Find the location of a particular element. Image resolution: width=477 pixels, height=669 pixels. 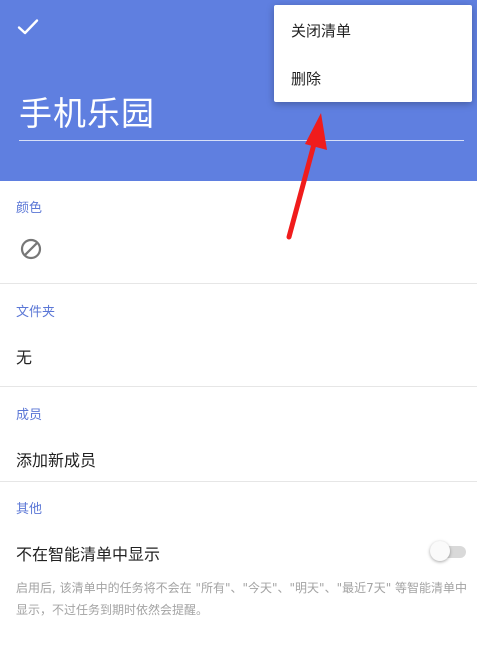

confirm-button is located at coordinates (28, 27).